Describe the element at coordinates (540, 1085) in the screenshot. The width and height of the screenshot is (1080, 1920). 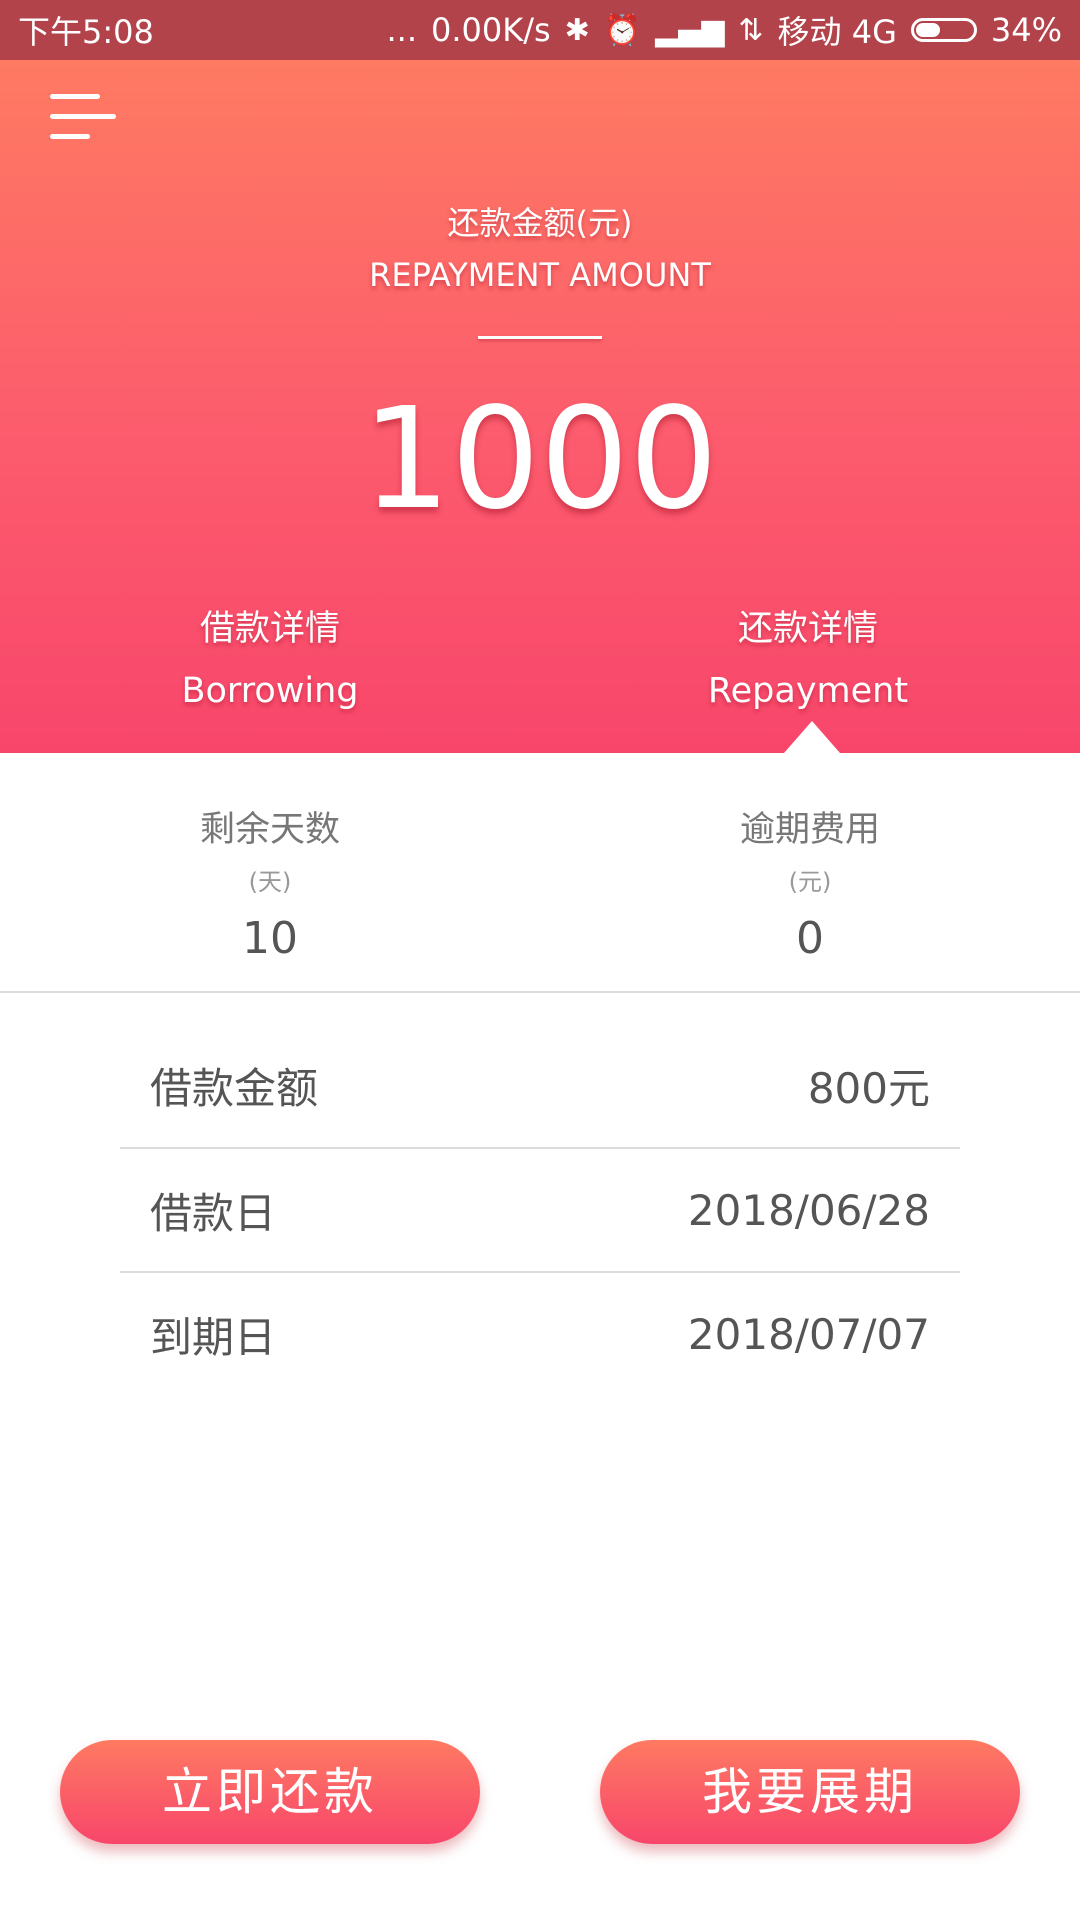
I see `detail-row-loan-amount: 借款金额 800元` at that location.